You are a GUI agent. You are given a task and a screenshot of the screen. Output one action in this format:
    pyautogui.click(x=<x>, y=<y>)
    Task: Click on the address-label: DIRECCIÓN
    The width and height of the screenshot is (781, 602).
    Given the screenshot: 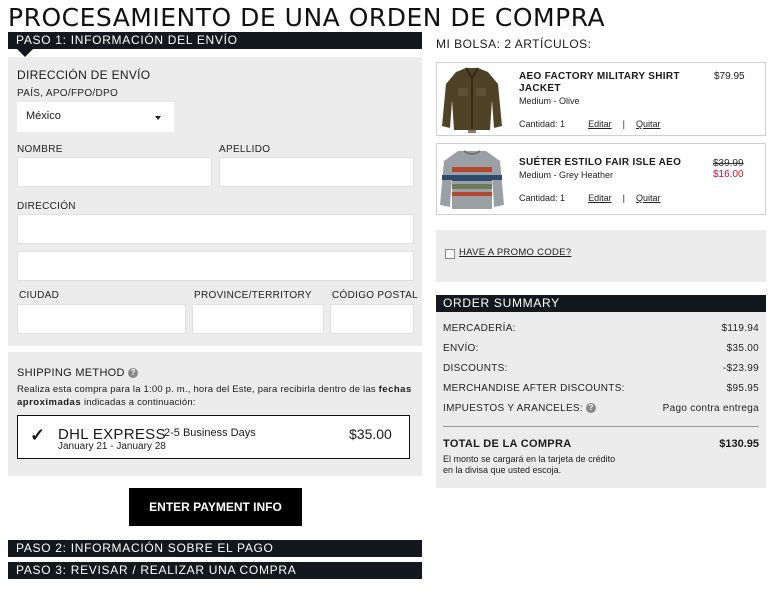 What is the action you would take?
    pyautogui.click(x=46, y=206)
    